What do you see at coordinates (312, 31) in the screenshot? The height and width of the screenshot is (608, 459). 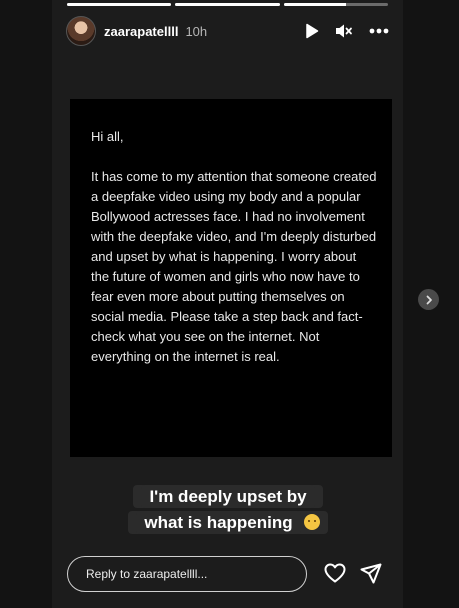 I see `play-icon` at bounding box center [312, 31].